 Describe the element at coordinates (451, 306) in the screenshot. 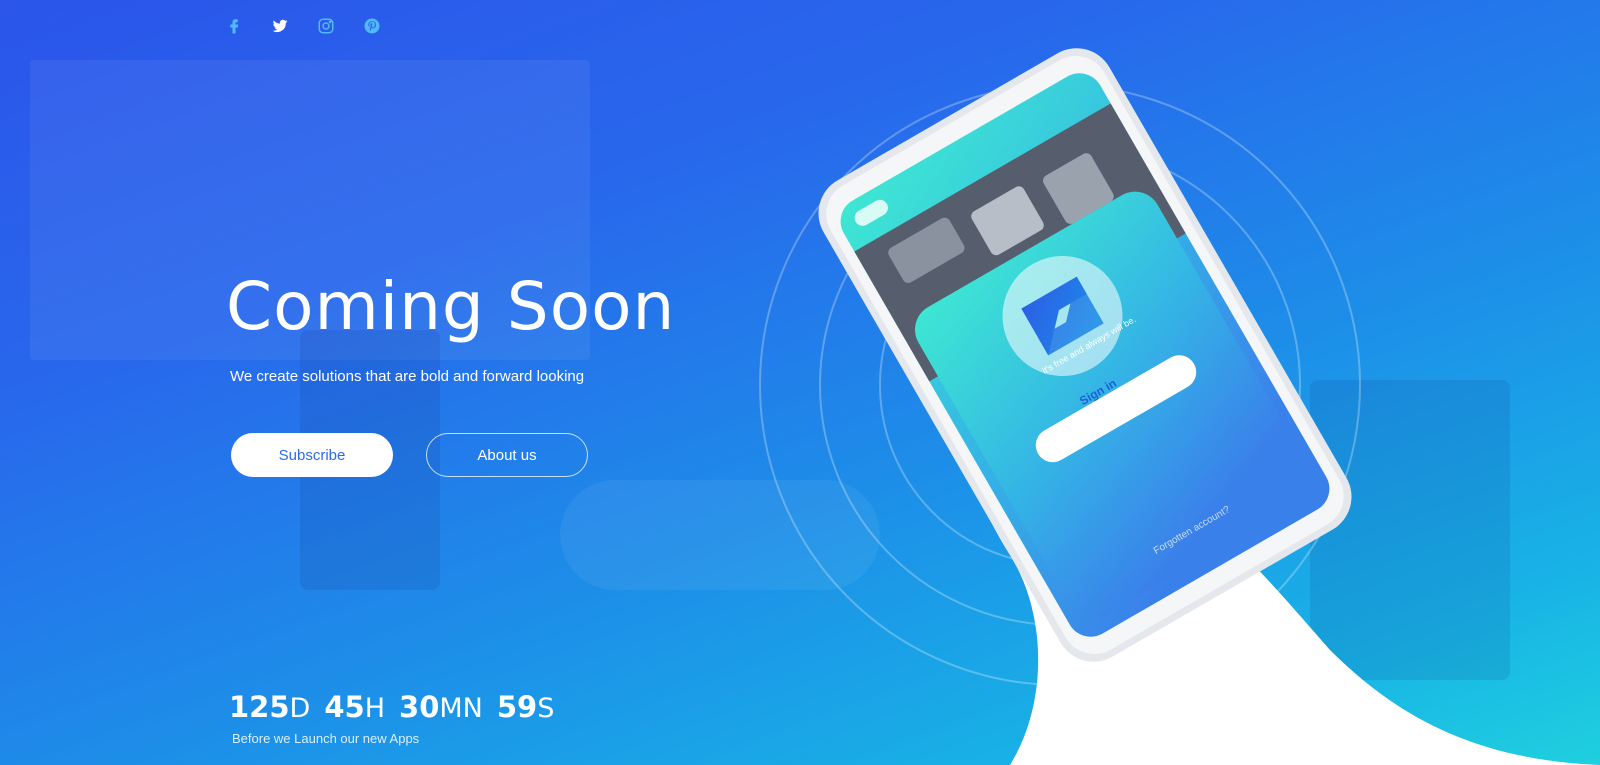

I see `page-title: Coming Soon` at that location.